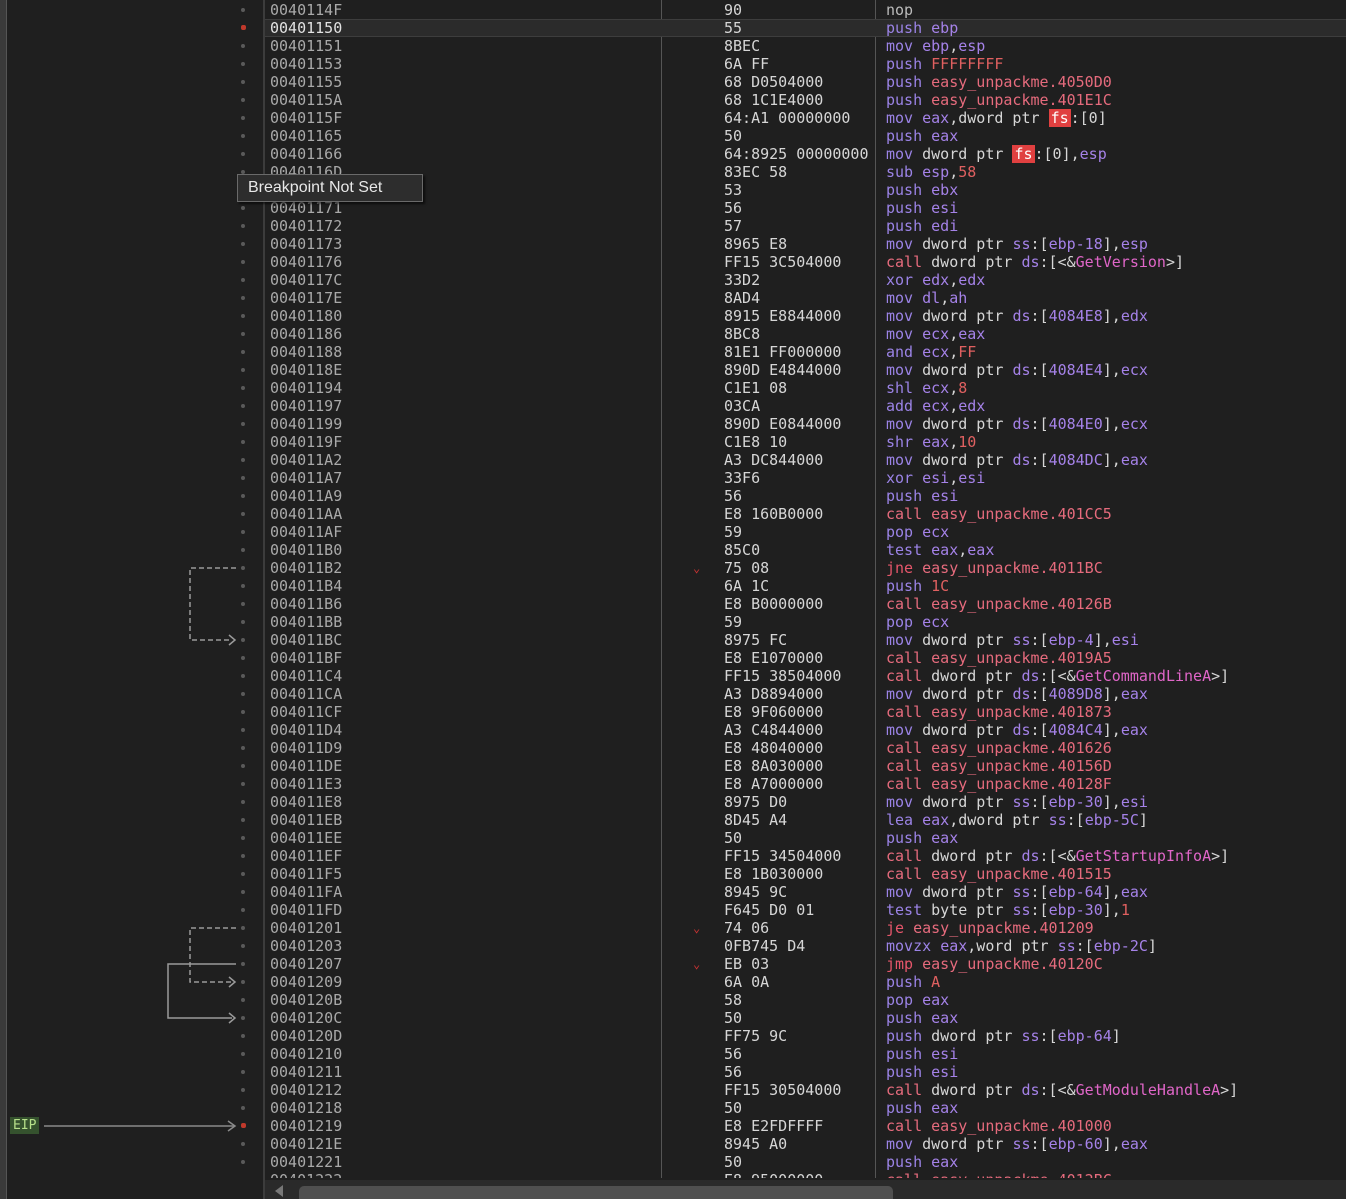 The image size is (1346, 1199). I want to click on bytes-cell: E8 A7000000, so click(773, 784).